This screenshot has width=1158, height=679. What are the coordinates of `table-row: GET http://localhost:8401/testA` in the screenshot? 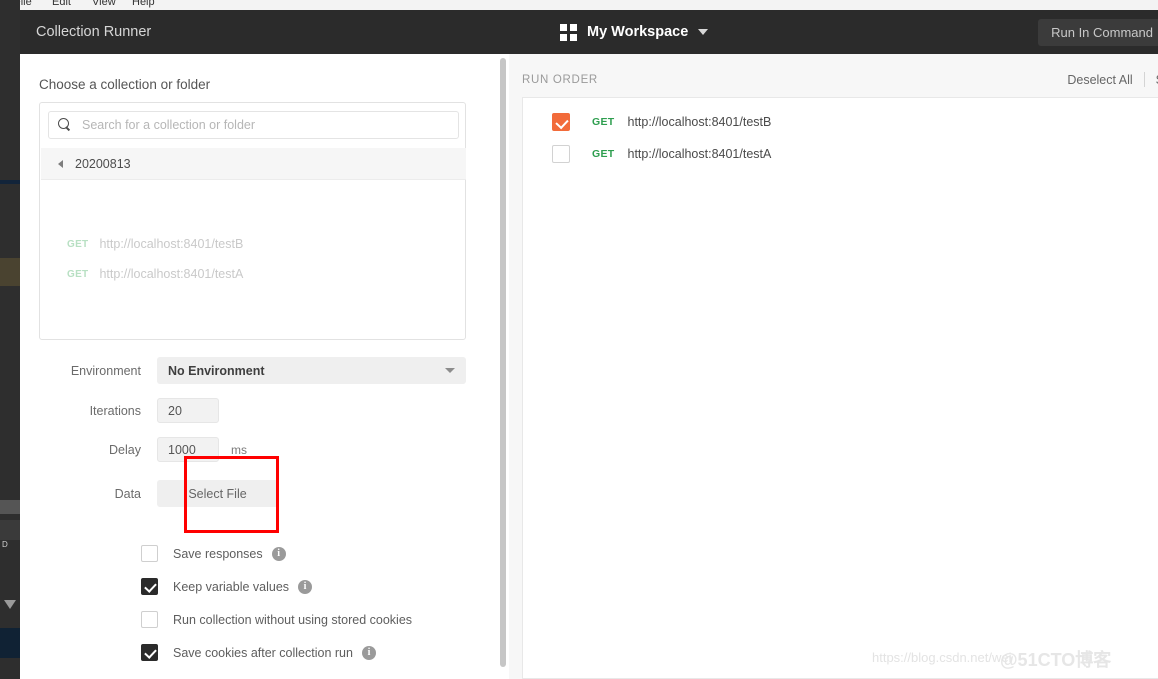 It's located at (840, 154).